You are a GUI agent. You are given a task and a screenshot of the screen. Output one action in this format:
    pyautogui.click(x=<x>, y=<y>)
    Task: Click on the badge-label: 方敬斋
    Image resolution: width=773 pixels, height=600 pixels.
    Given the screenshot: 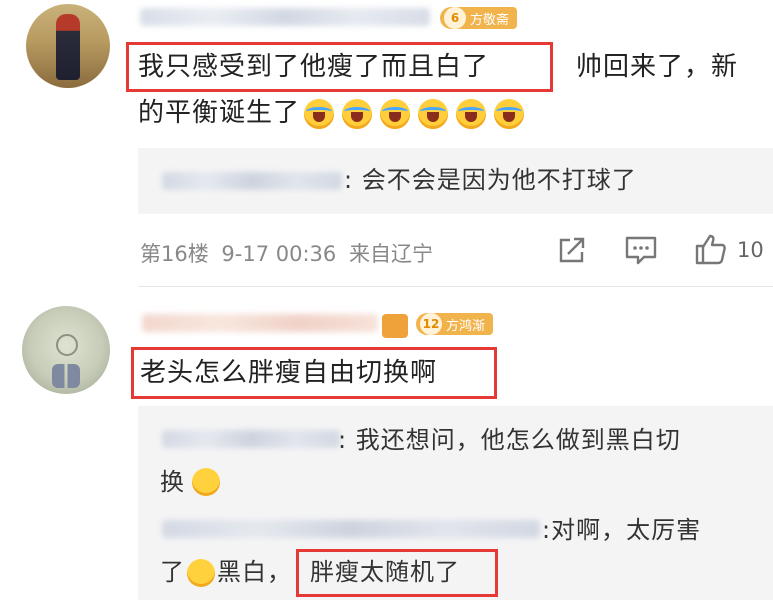 What is the action you would take?
    pyautogui.click(x=490, y=20)
    